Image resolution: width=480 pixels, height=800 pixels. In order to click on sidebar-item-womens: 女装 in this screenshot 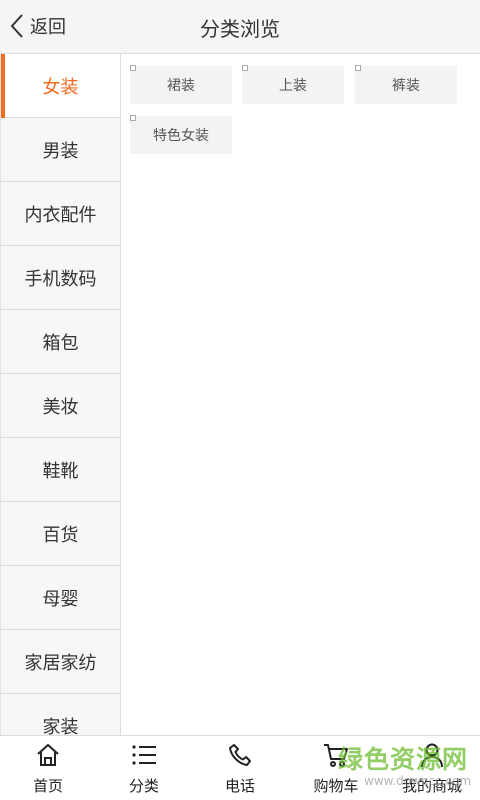, I will do `click(60, 86)`.